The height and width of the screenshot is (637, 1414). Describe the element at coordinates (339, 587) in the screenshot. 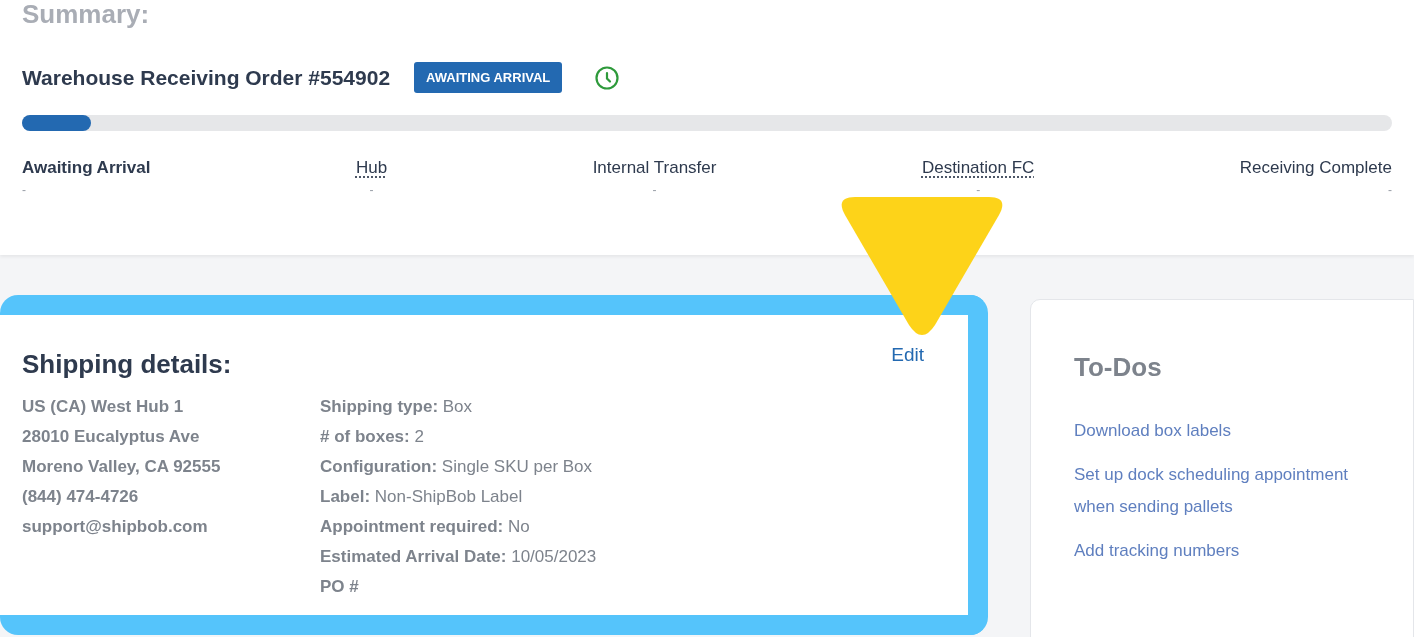

I see `shipping-field: PO #` at that location.